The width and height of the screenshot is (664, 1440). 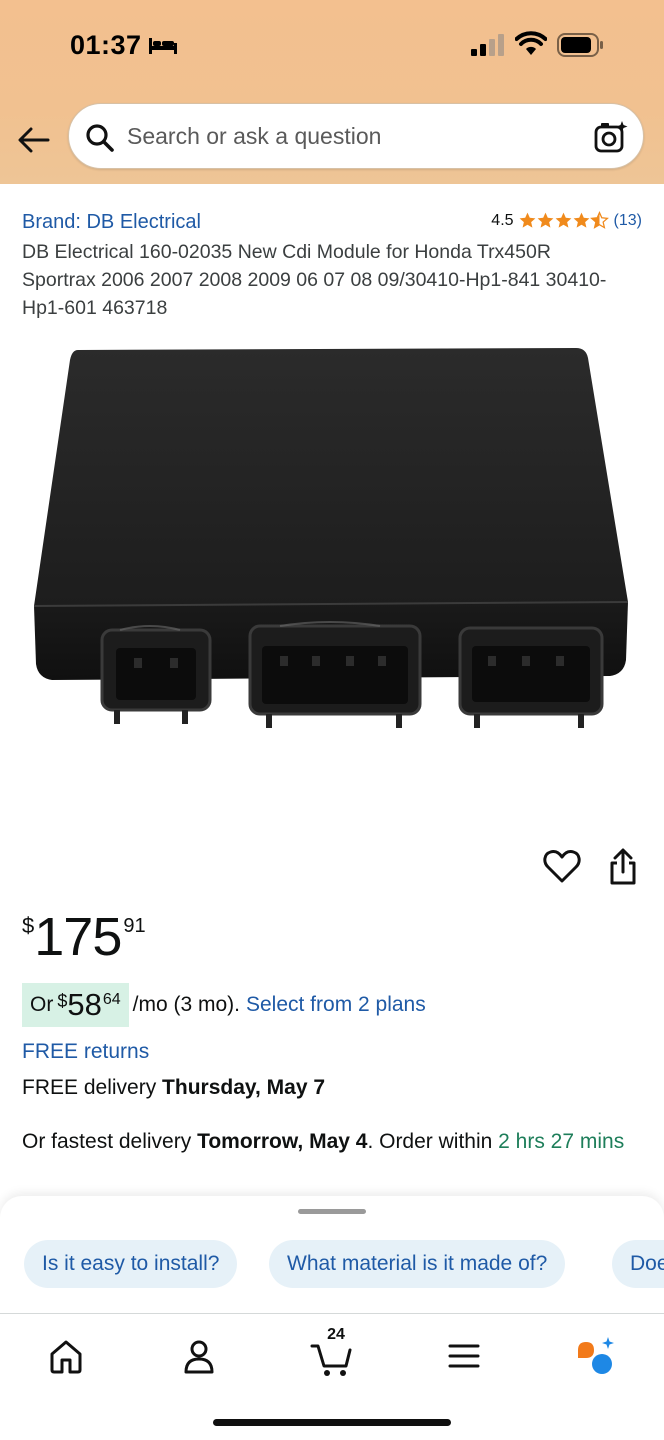 I want to click on rating-summary: 4.5 (13), so click(x=566, y=220).